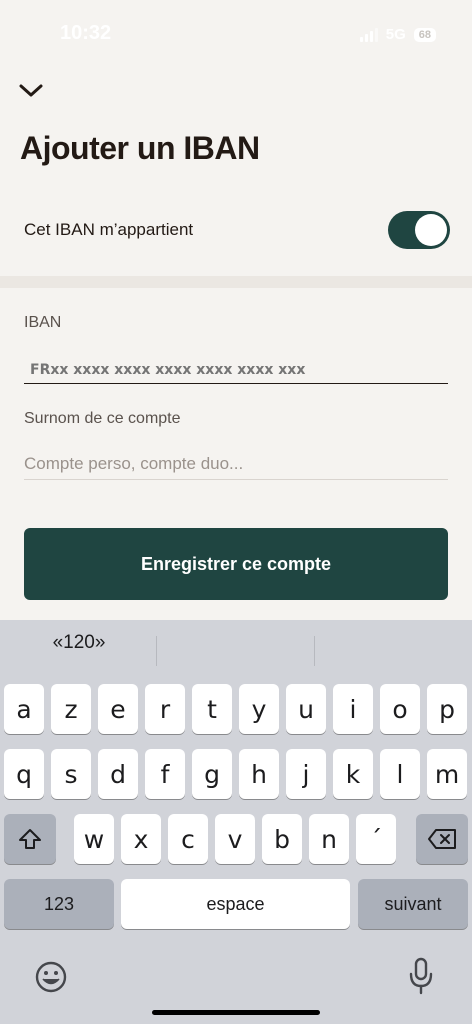 The width and height of the screenshot is (472, 1024). I want to click on key: f, so click(165, 774).